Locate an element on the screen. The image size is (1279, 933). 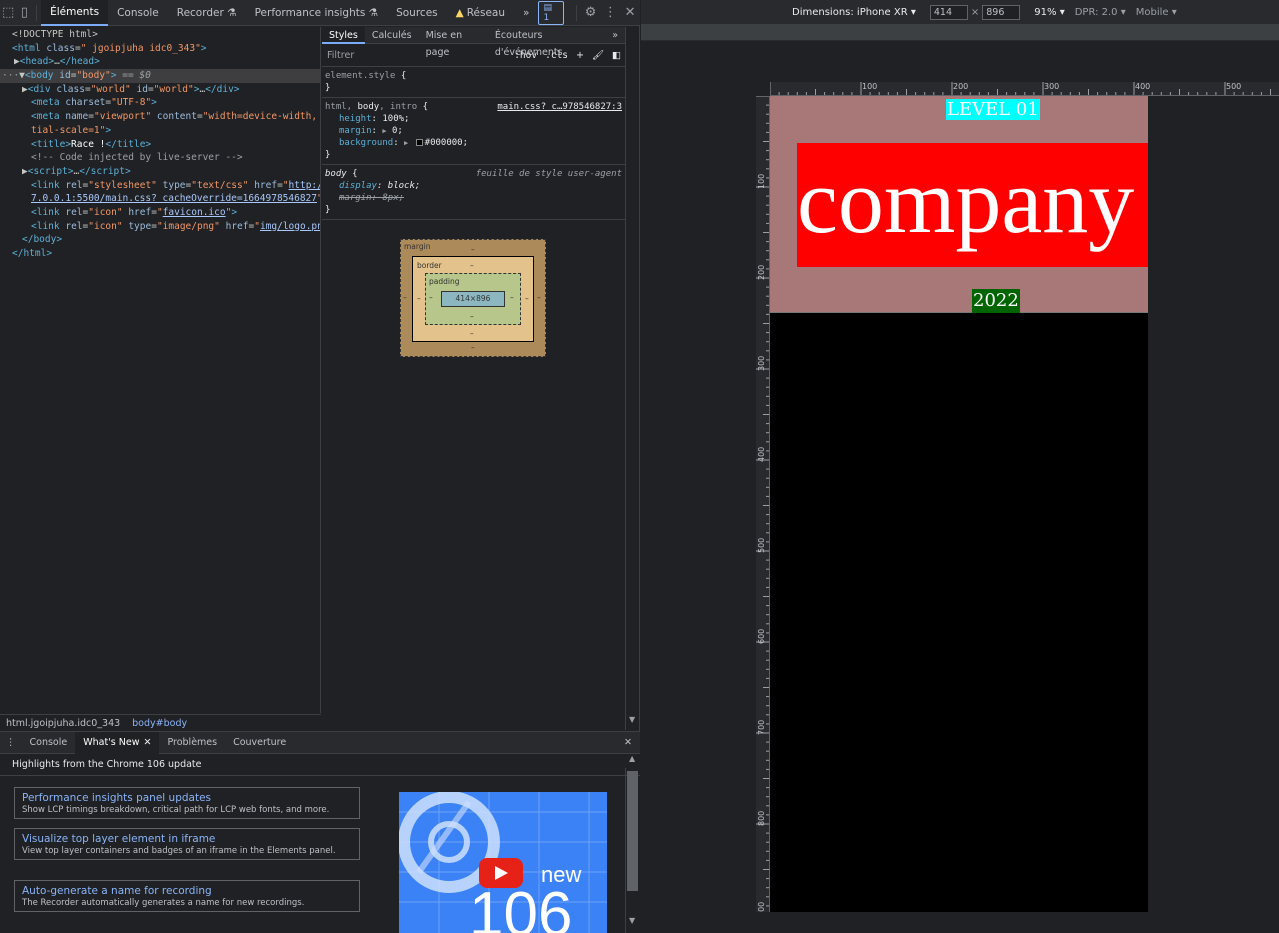
issues-badge: ▤ 1 is located at coordinates (551, 12).